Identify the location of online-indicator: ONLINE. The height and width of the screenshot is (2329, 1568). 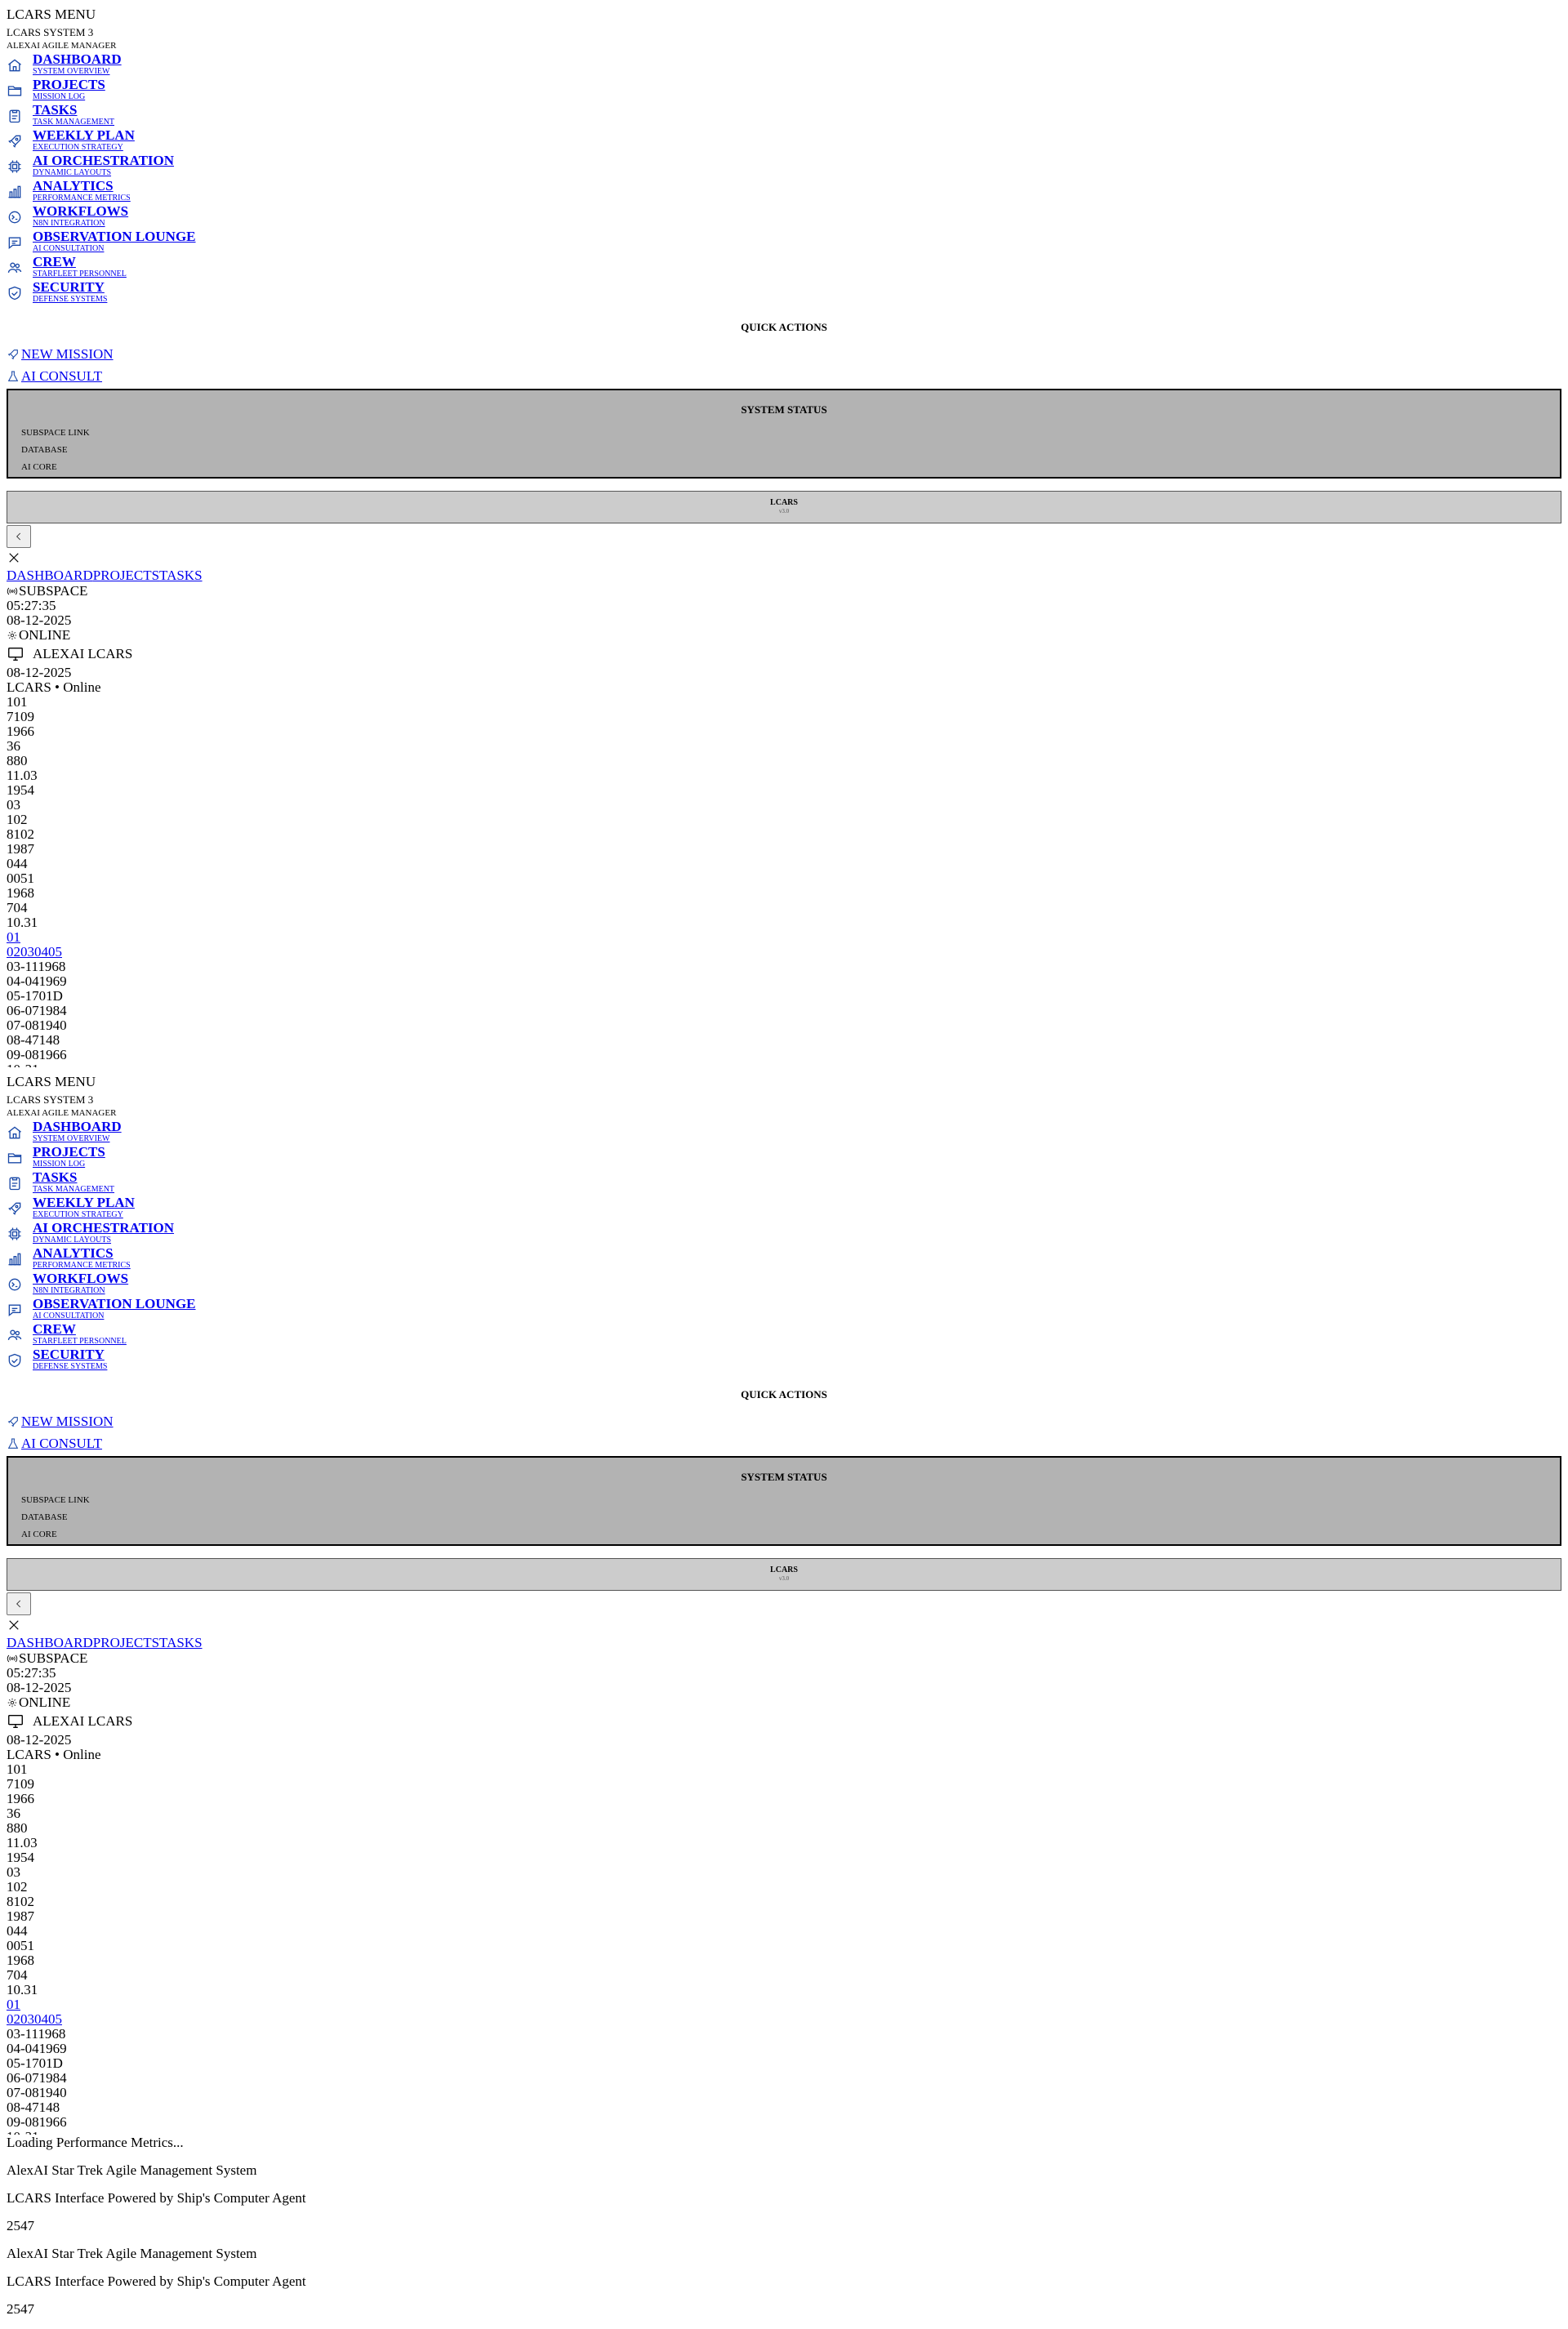
(784, 1702).